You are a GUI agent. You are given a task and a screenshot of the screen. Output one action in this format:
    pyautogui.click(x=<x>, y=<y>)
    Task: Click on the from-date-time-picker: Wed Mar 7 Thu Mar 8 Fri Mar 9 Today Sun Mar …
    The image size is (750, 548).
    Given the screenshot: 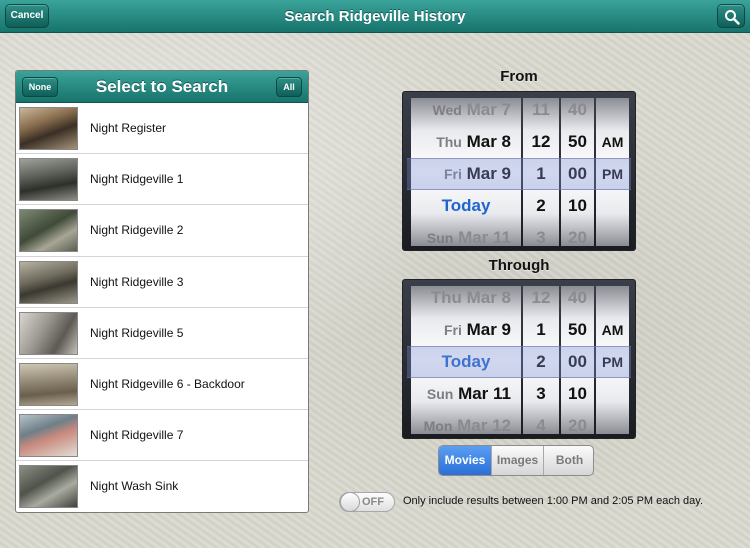 What is the action you would take?
    pyautogui.click(x=519, y=171)
    